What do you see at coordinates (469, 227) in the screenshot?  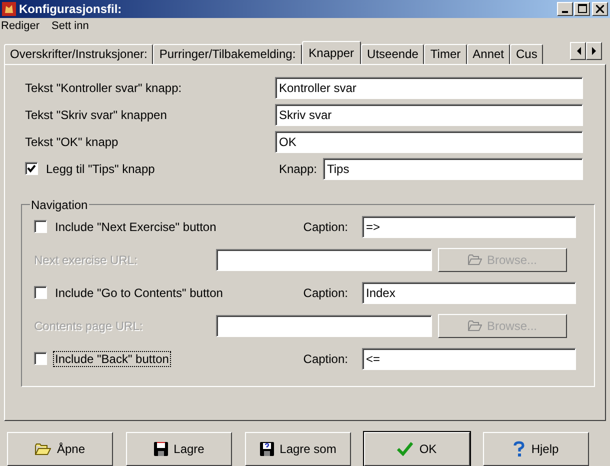 I see `caption-field: =>` at bounding box center [469, 227].